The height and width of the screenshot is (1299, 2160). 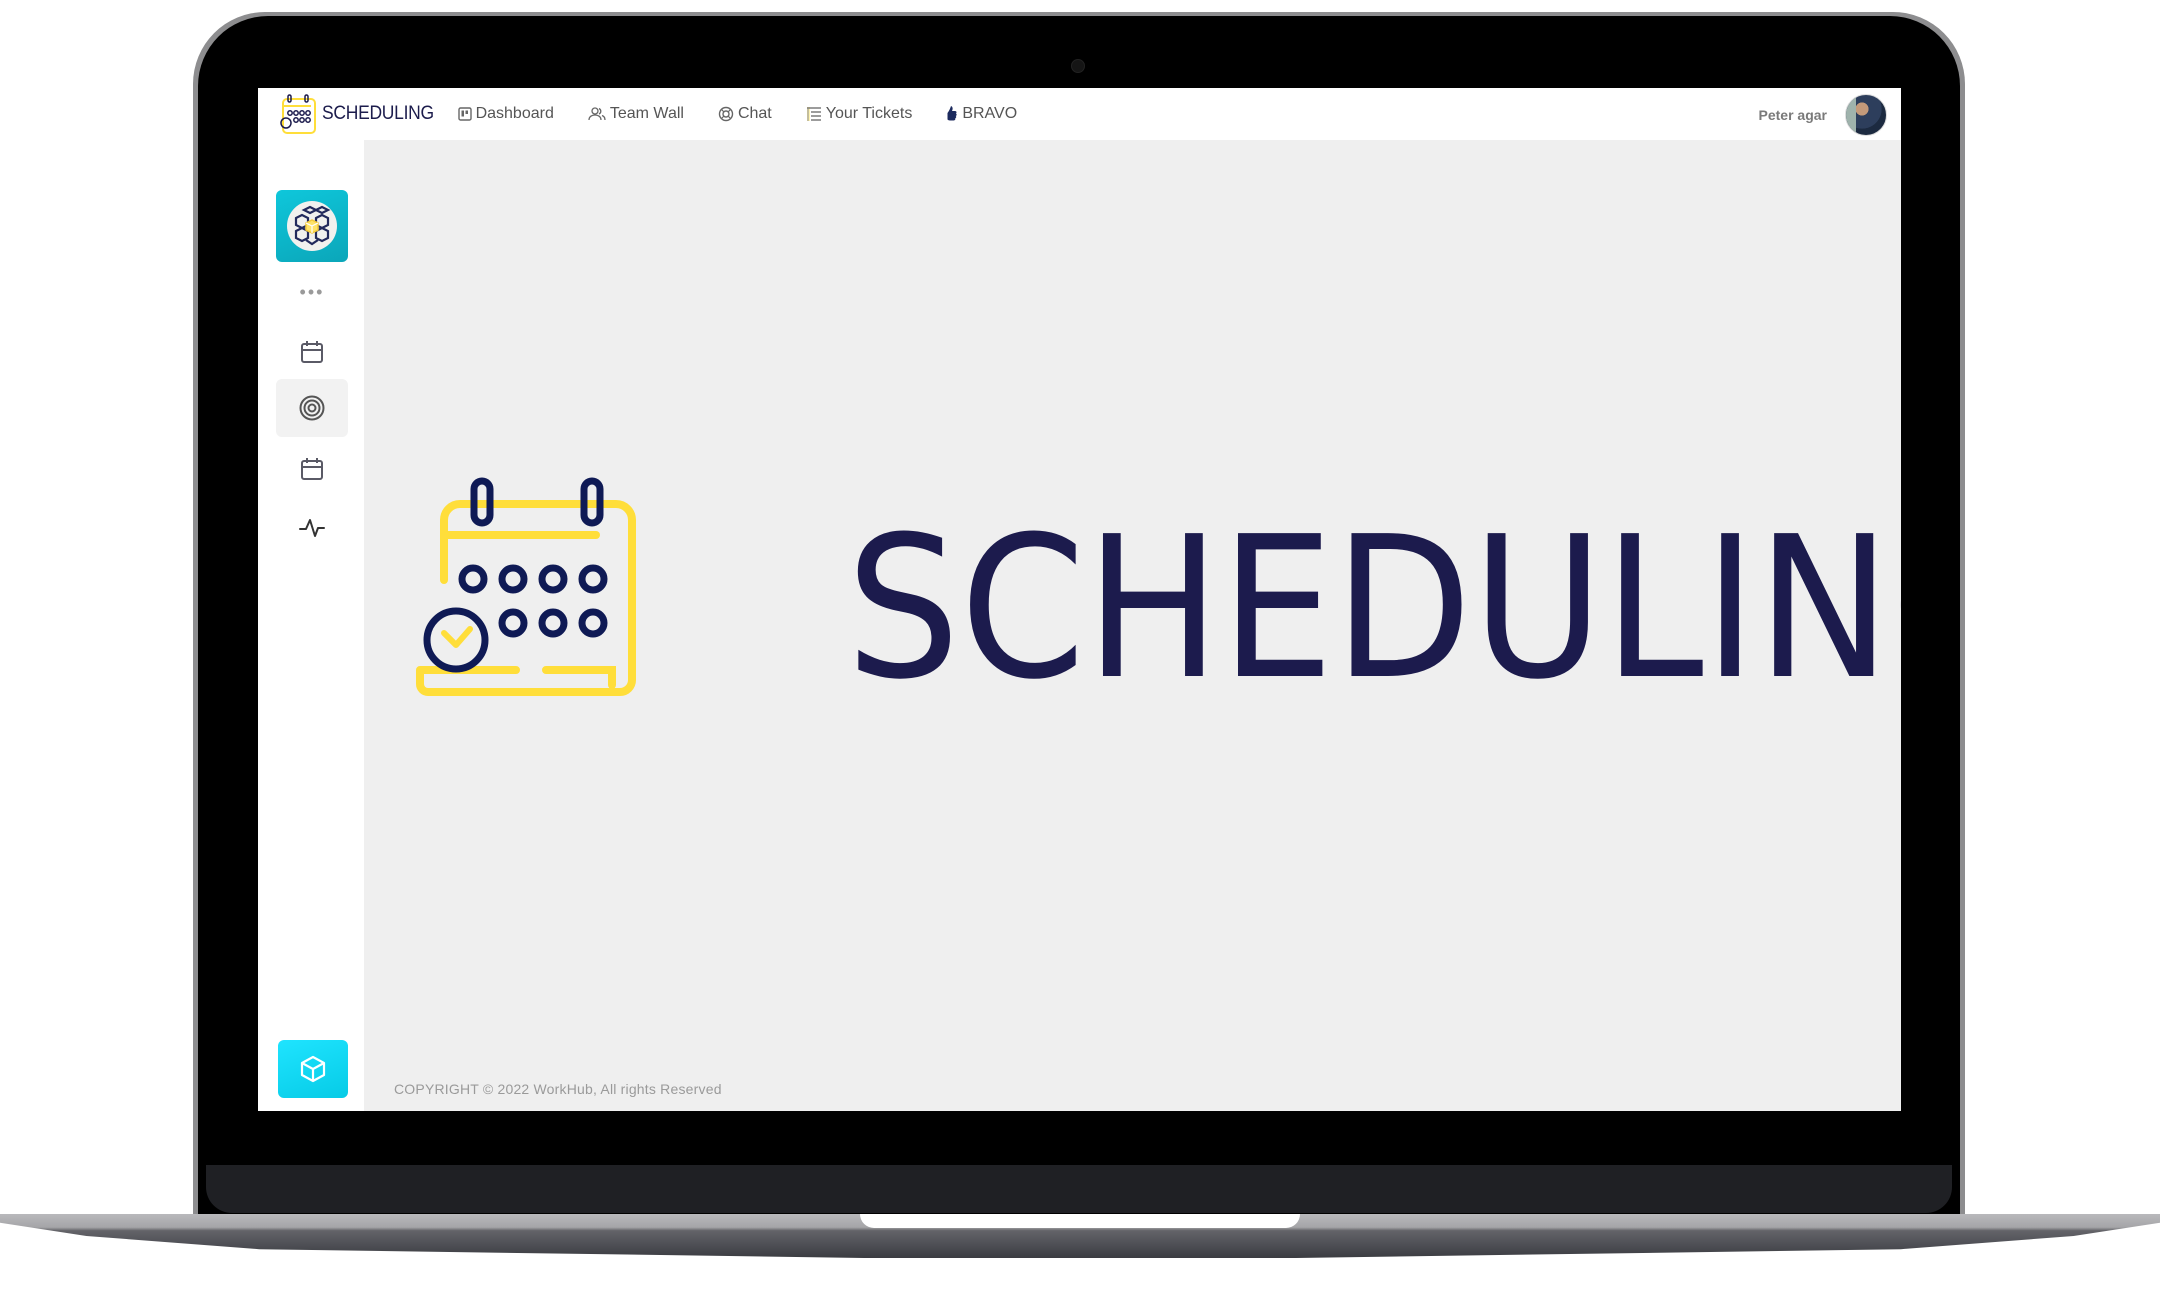 I want to click on more-dots-icon: •••, so click(x=312, y=291).